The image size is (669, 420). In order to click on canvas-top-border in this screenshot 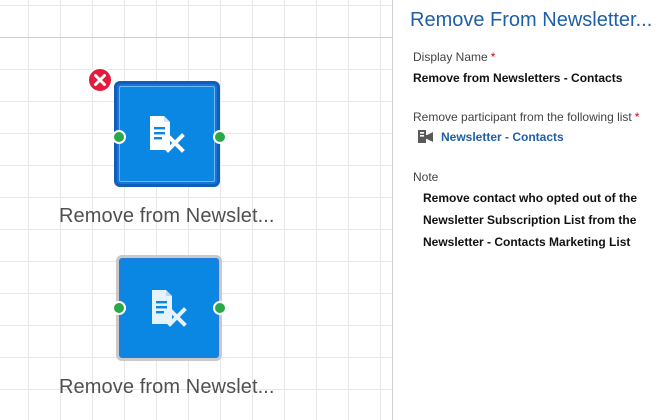, I will do `click(196, 37)`.